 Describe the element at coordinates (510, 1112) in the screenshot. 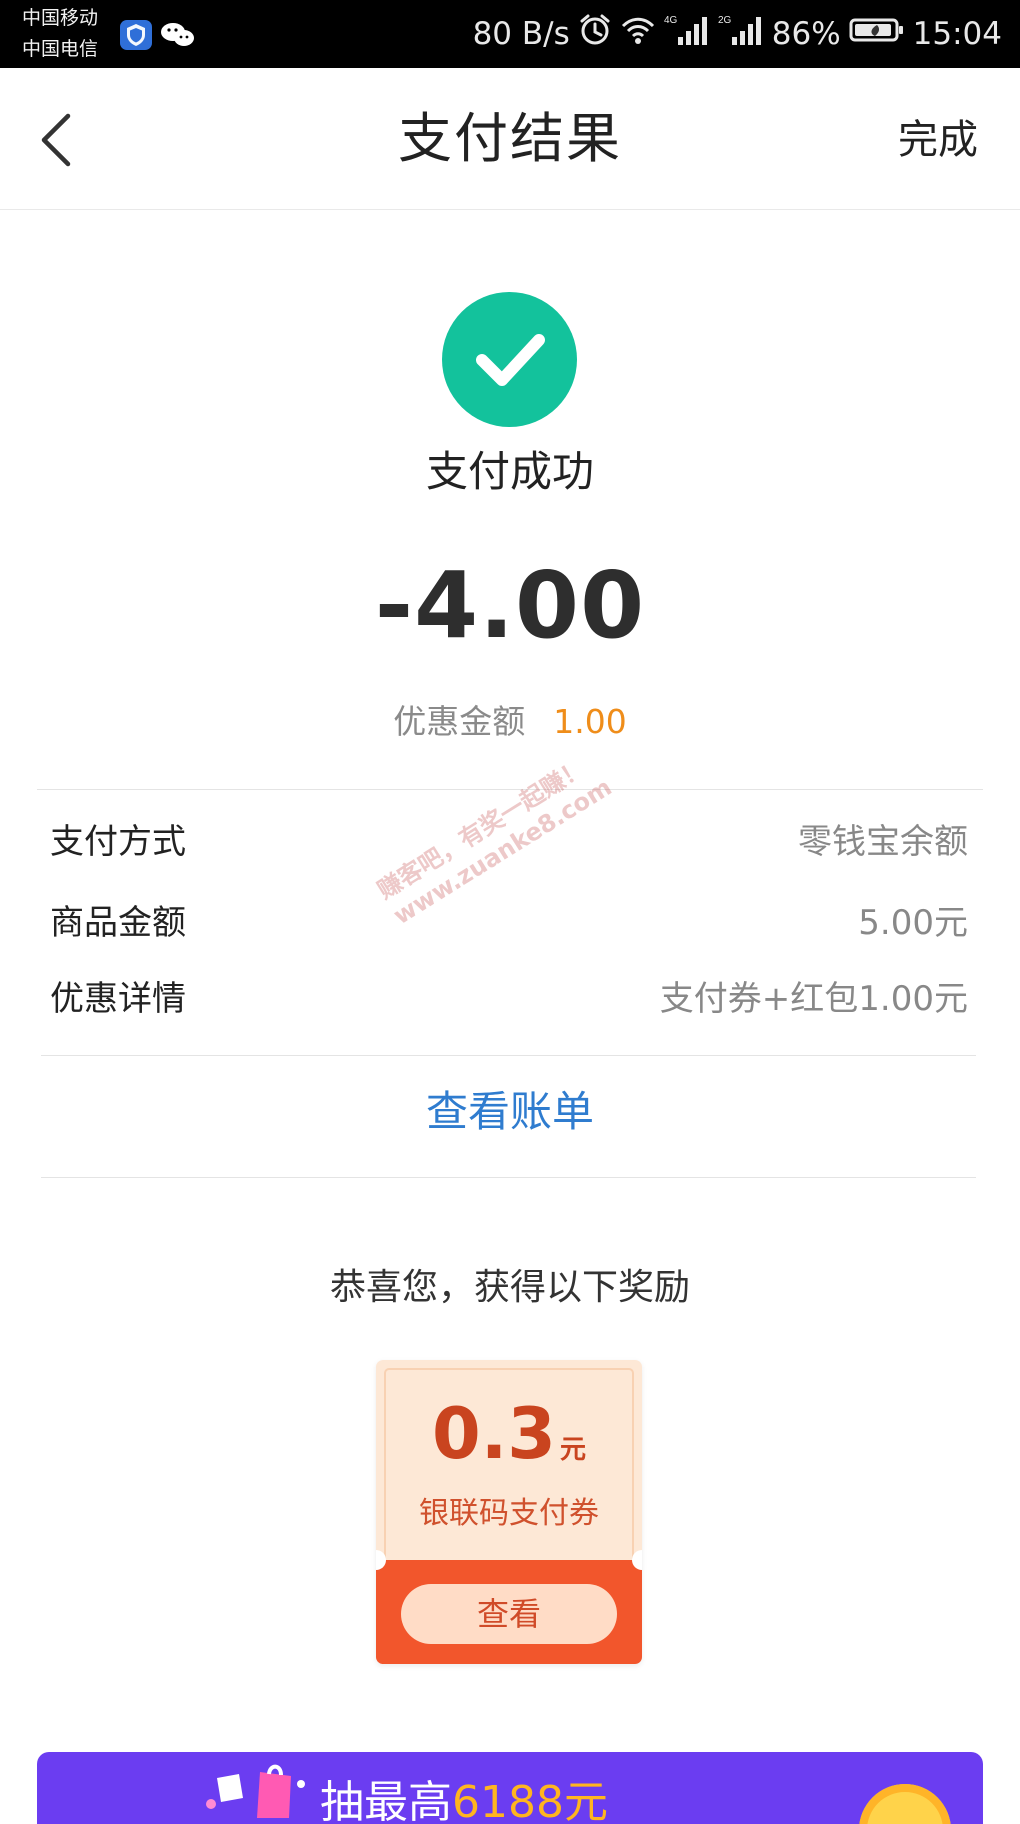

I see `view-bill-link: 查看账单` at that location.